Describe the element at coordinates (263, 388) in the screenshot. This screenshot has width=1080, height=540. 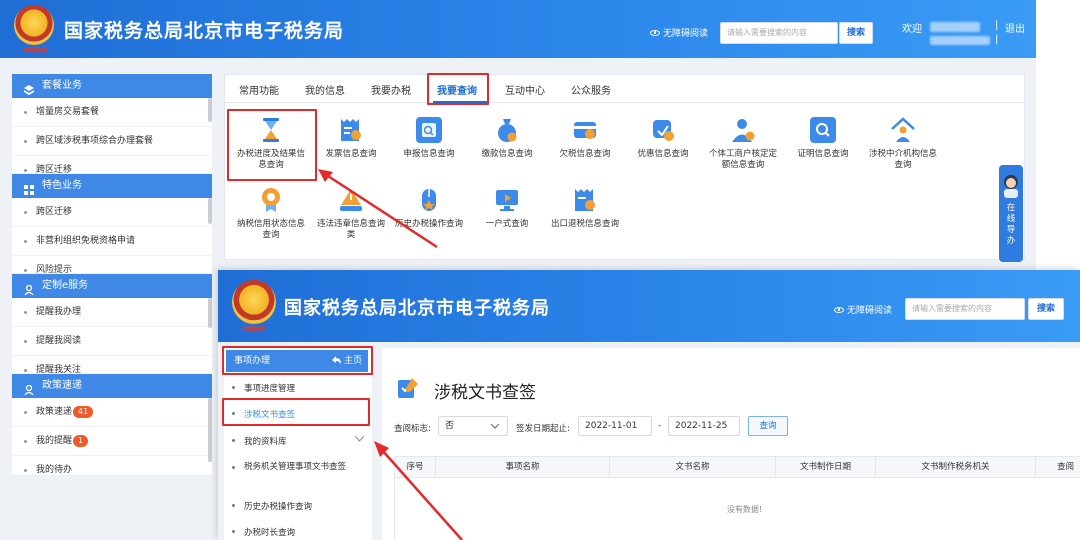
I see `menu-item-progress: 事项进度管理` at that location.